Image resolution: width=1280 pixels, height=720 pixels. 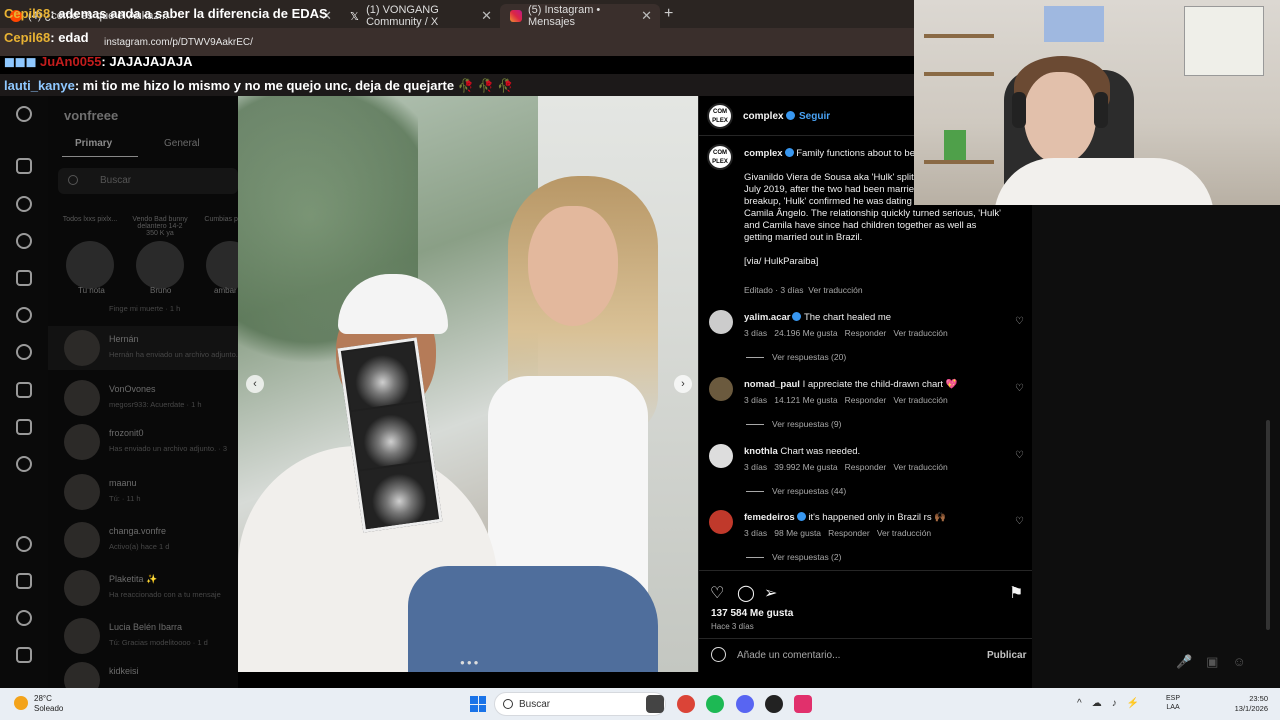 I want to click on spotify-icon, so click(x=715, y=704).